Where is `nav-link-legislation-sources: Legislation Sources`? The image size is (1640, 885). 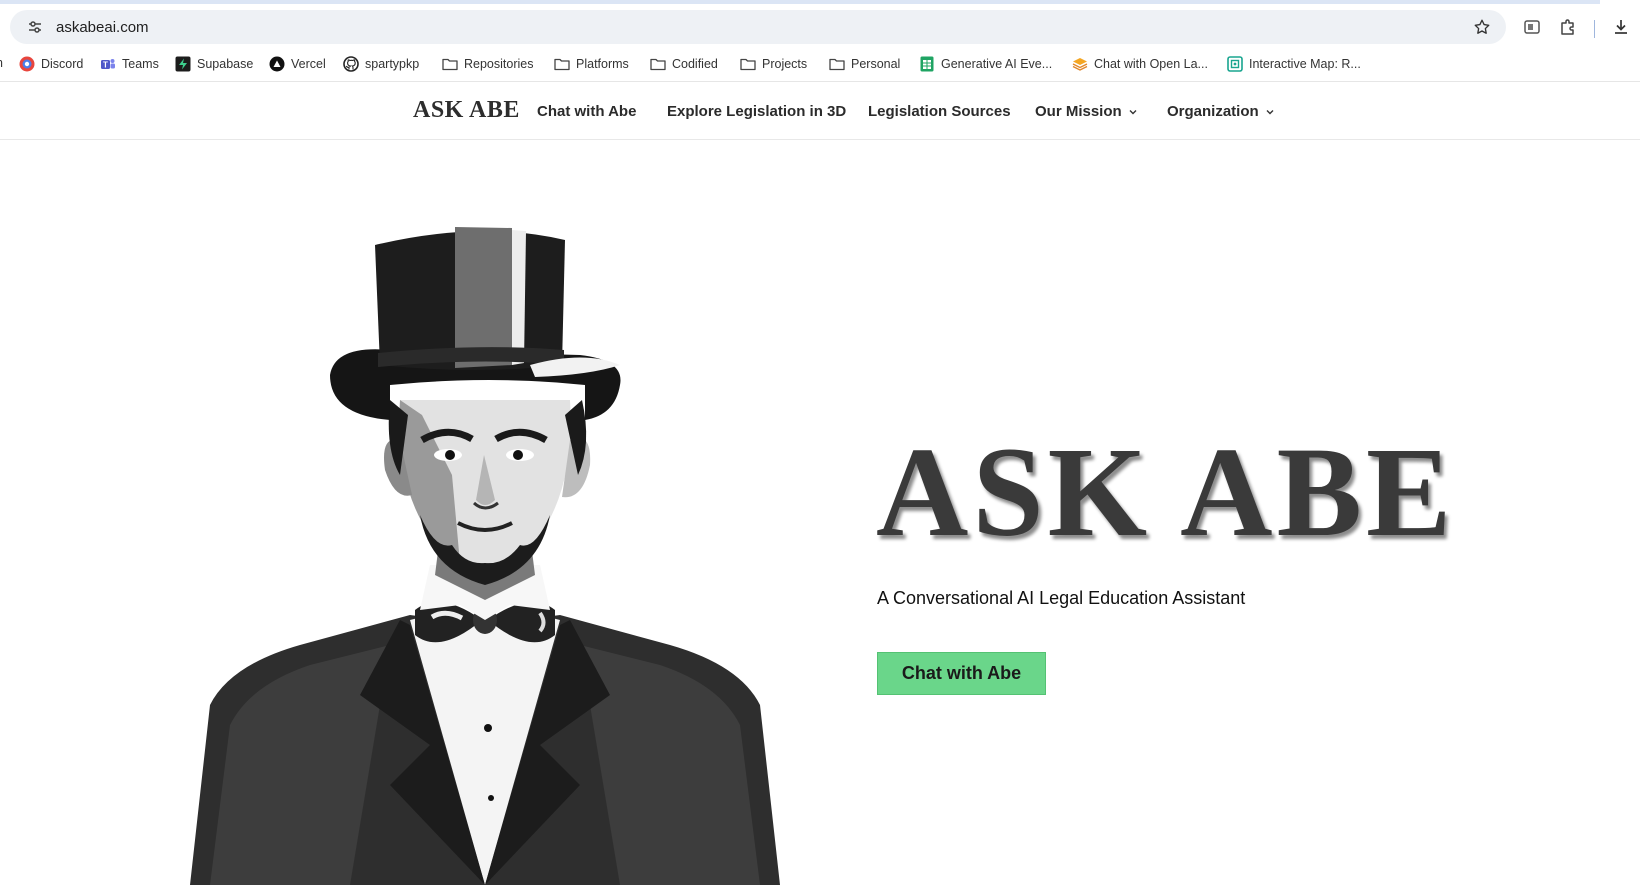
nav-link-legislation-sources: Legislation Sources is located at coordinates (939, 111).